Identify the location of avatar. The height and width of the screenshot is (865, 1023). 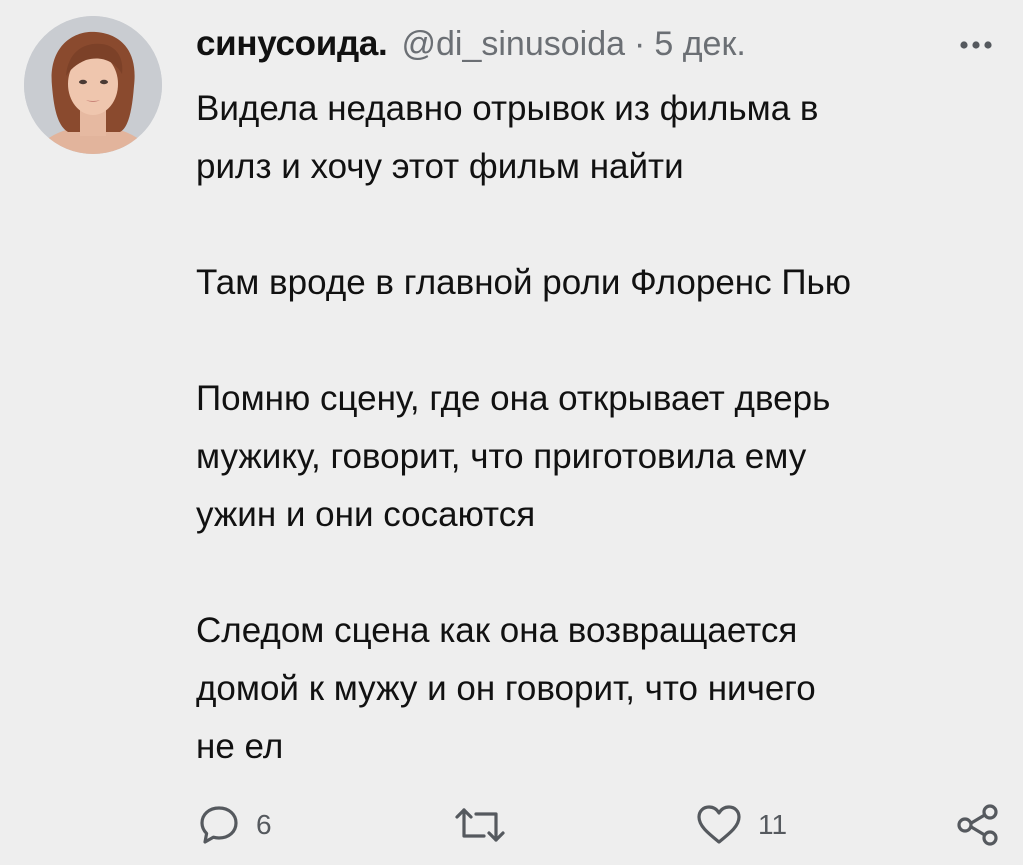
(93, 85).